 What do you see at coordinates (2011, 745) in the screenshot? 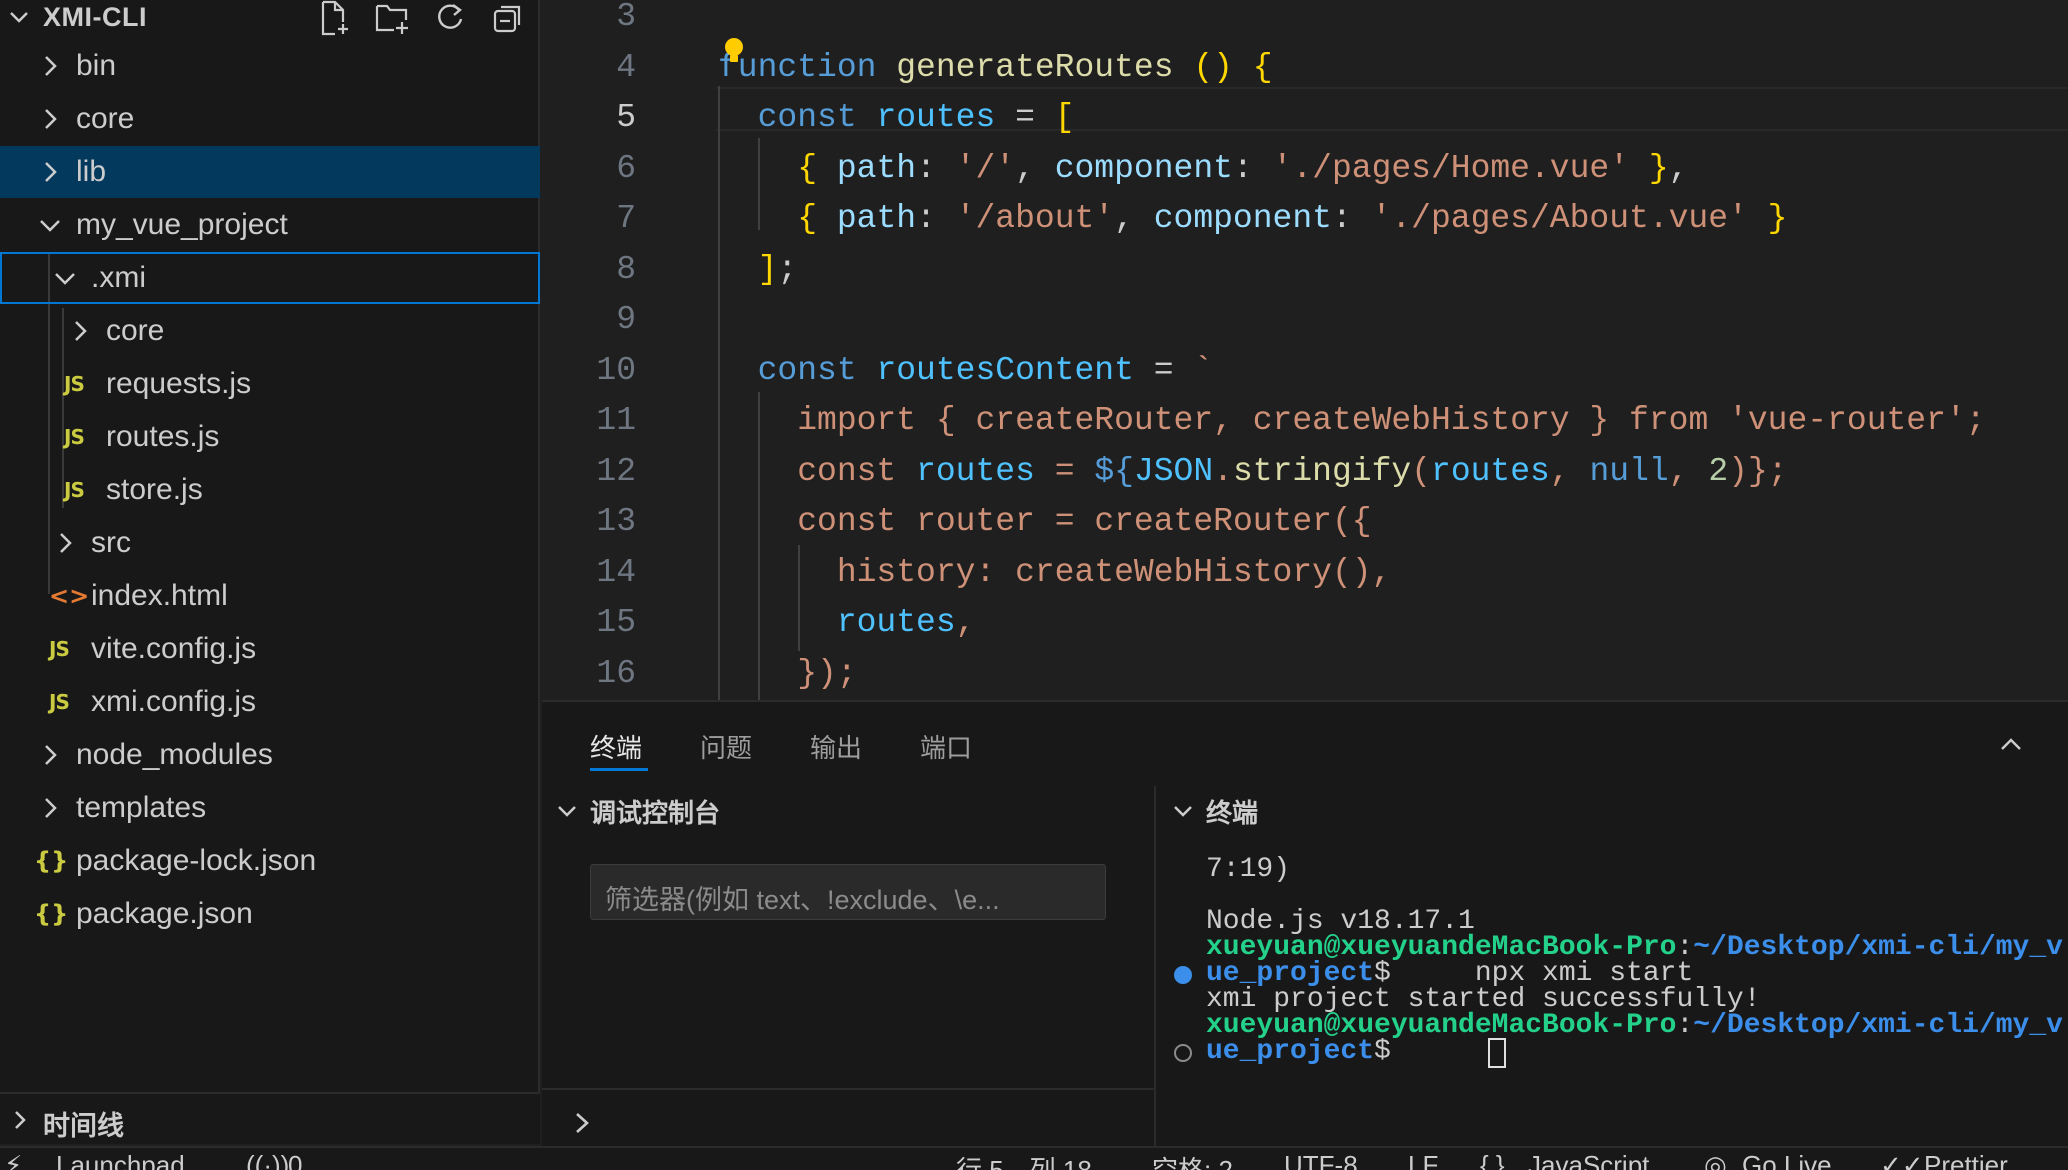
I see `maximize-panel-icon` at bounding box center [2011, 745].